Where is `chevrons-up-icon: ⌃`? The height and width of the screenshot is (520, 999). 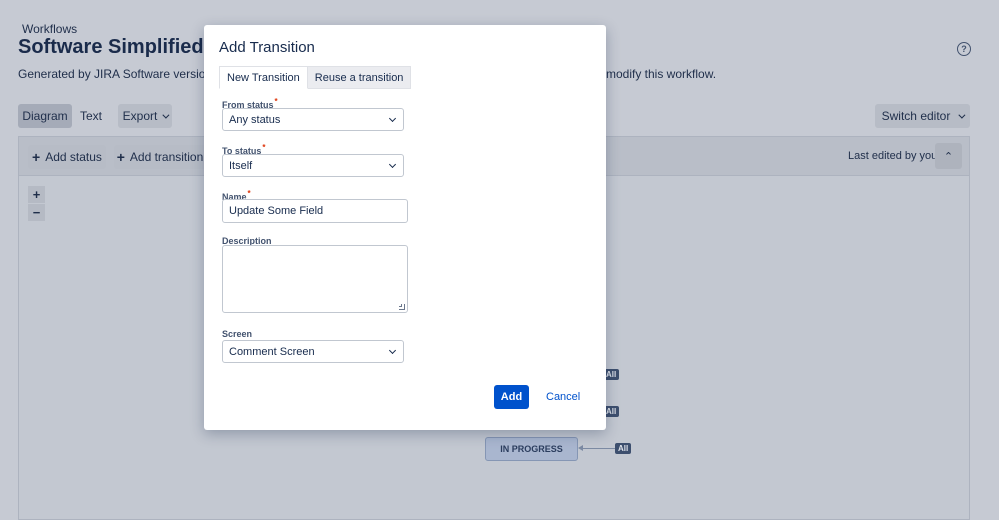 chevrons-up-icon: ⌃ is located at coordinates (948, 156).